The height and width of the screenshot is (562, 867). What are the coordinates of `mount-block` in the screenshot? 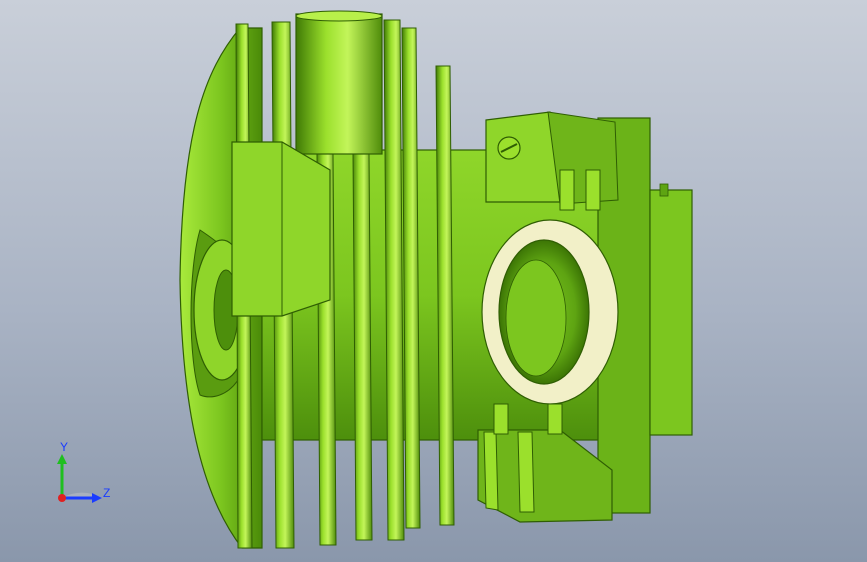 It's located at (281, 229).